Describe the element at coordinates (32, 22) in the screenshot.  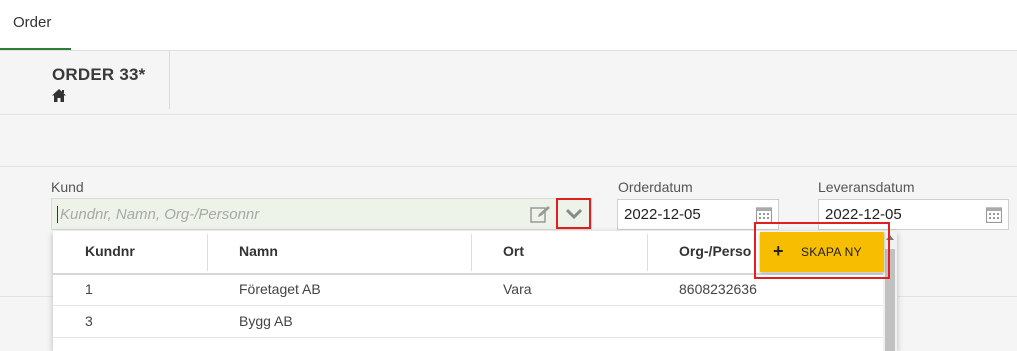
I see `tab-order-label: Order` at that location.